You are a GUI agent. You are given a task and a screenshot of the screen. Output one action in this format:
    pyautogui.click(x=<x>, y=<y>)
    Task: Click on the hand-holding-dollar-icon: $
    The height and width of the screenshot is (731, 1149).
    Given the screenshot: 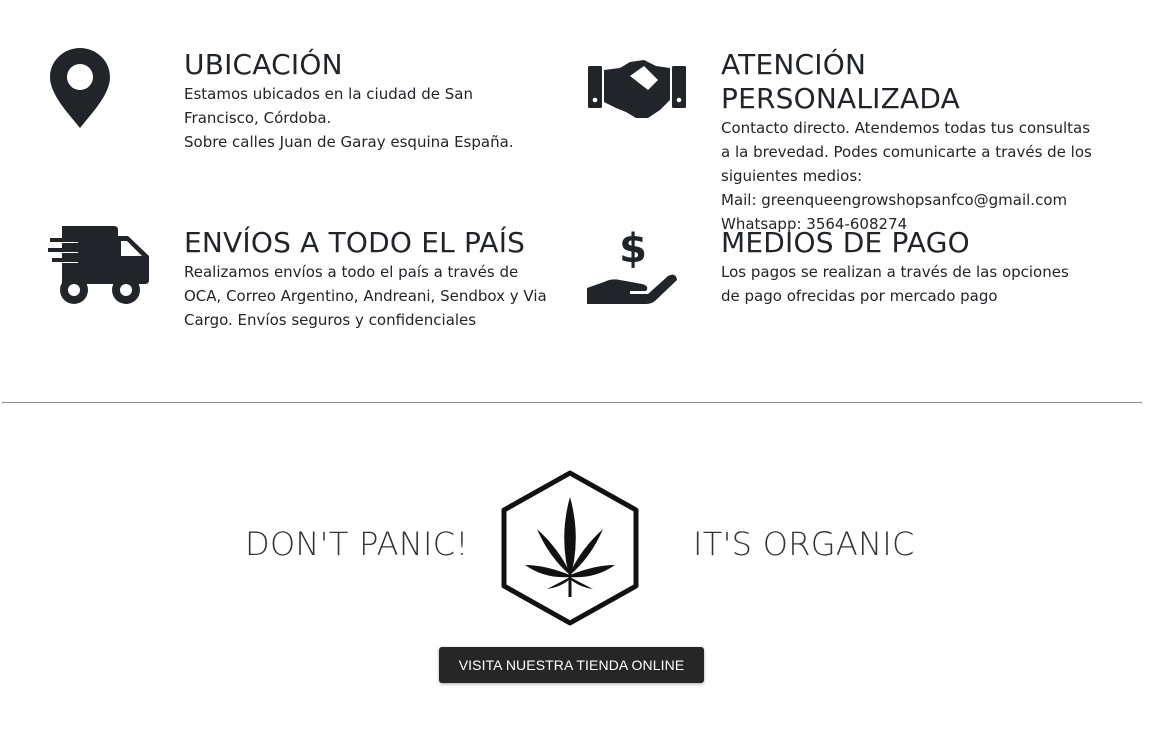 What is the action you would take?
    pyautogui.click(x=632, y=266)
    